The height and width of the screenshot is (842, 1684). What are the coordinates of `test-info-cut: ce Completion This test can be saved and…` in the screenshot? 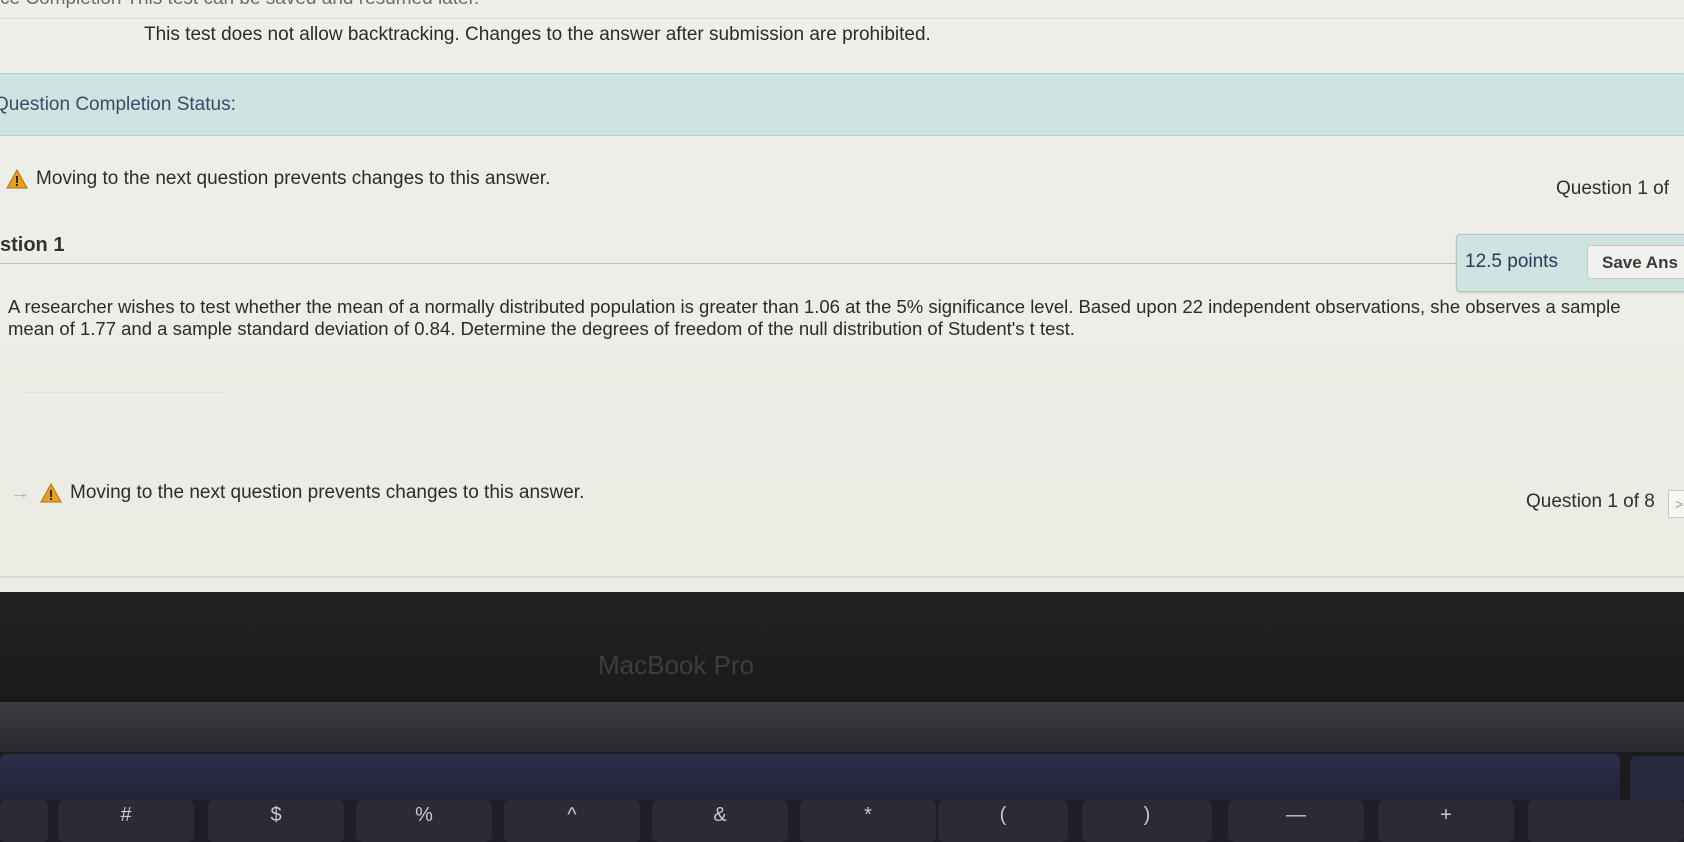 It's located at (239, 5).